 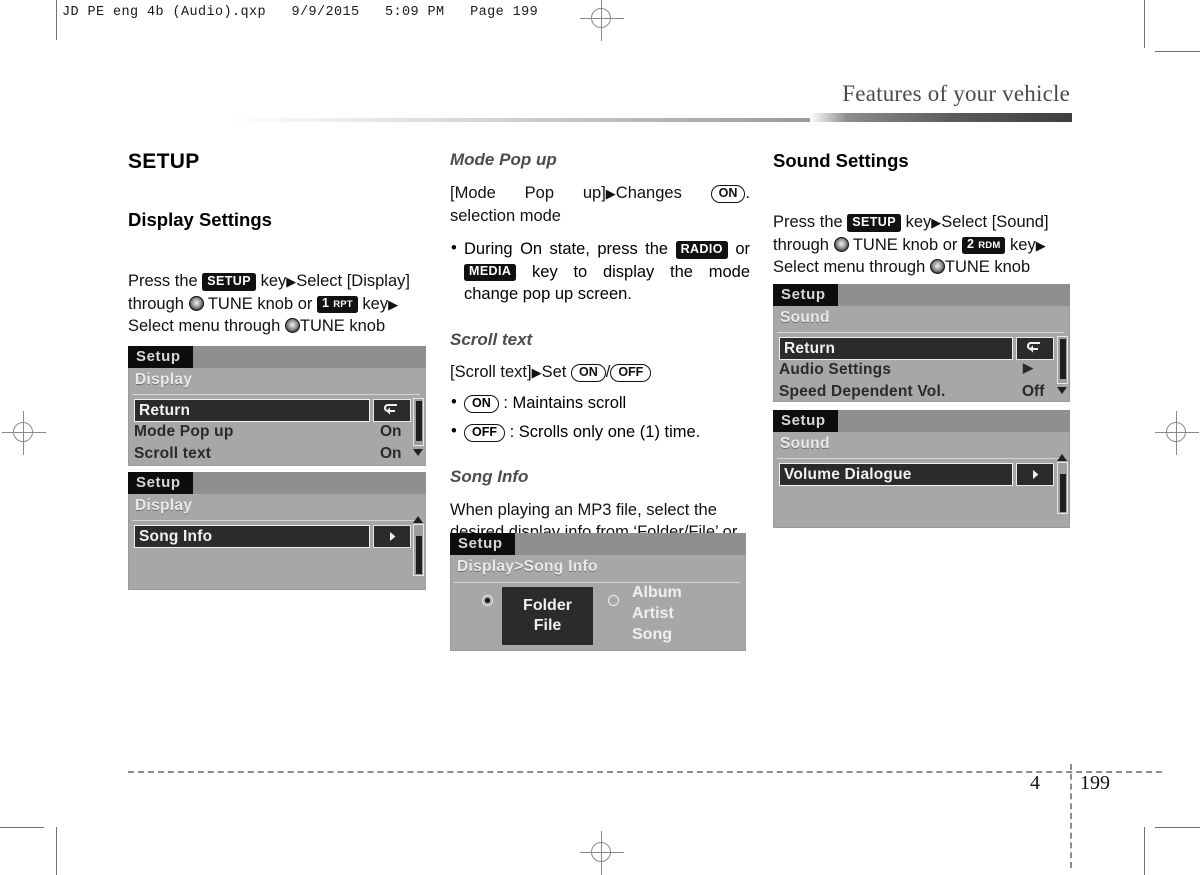 What do you see at coordinates (527, 566) in the screenshot?
I see `lcd-breadcrumb: Display>Song Info` at bounding box center [527, 566].